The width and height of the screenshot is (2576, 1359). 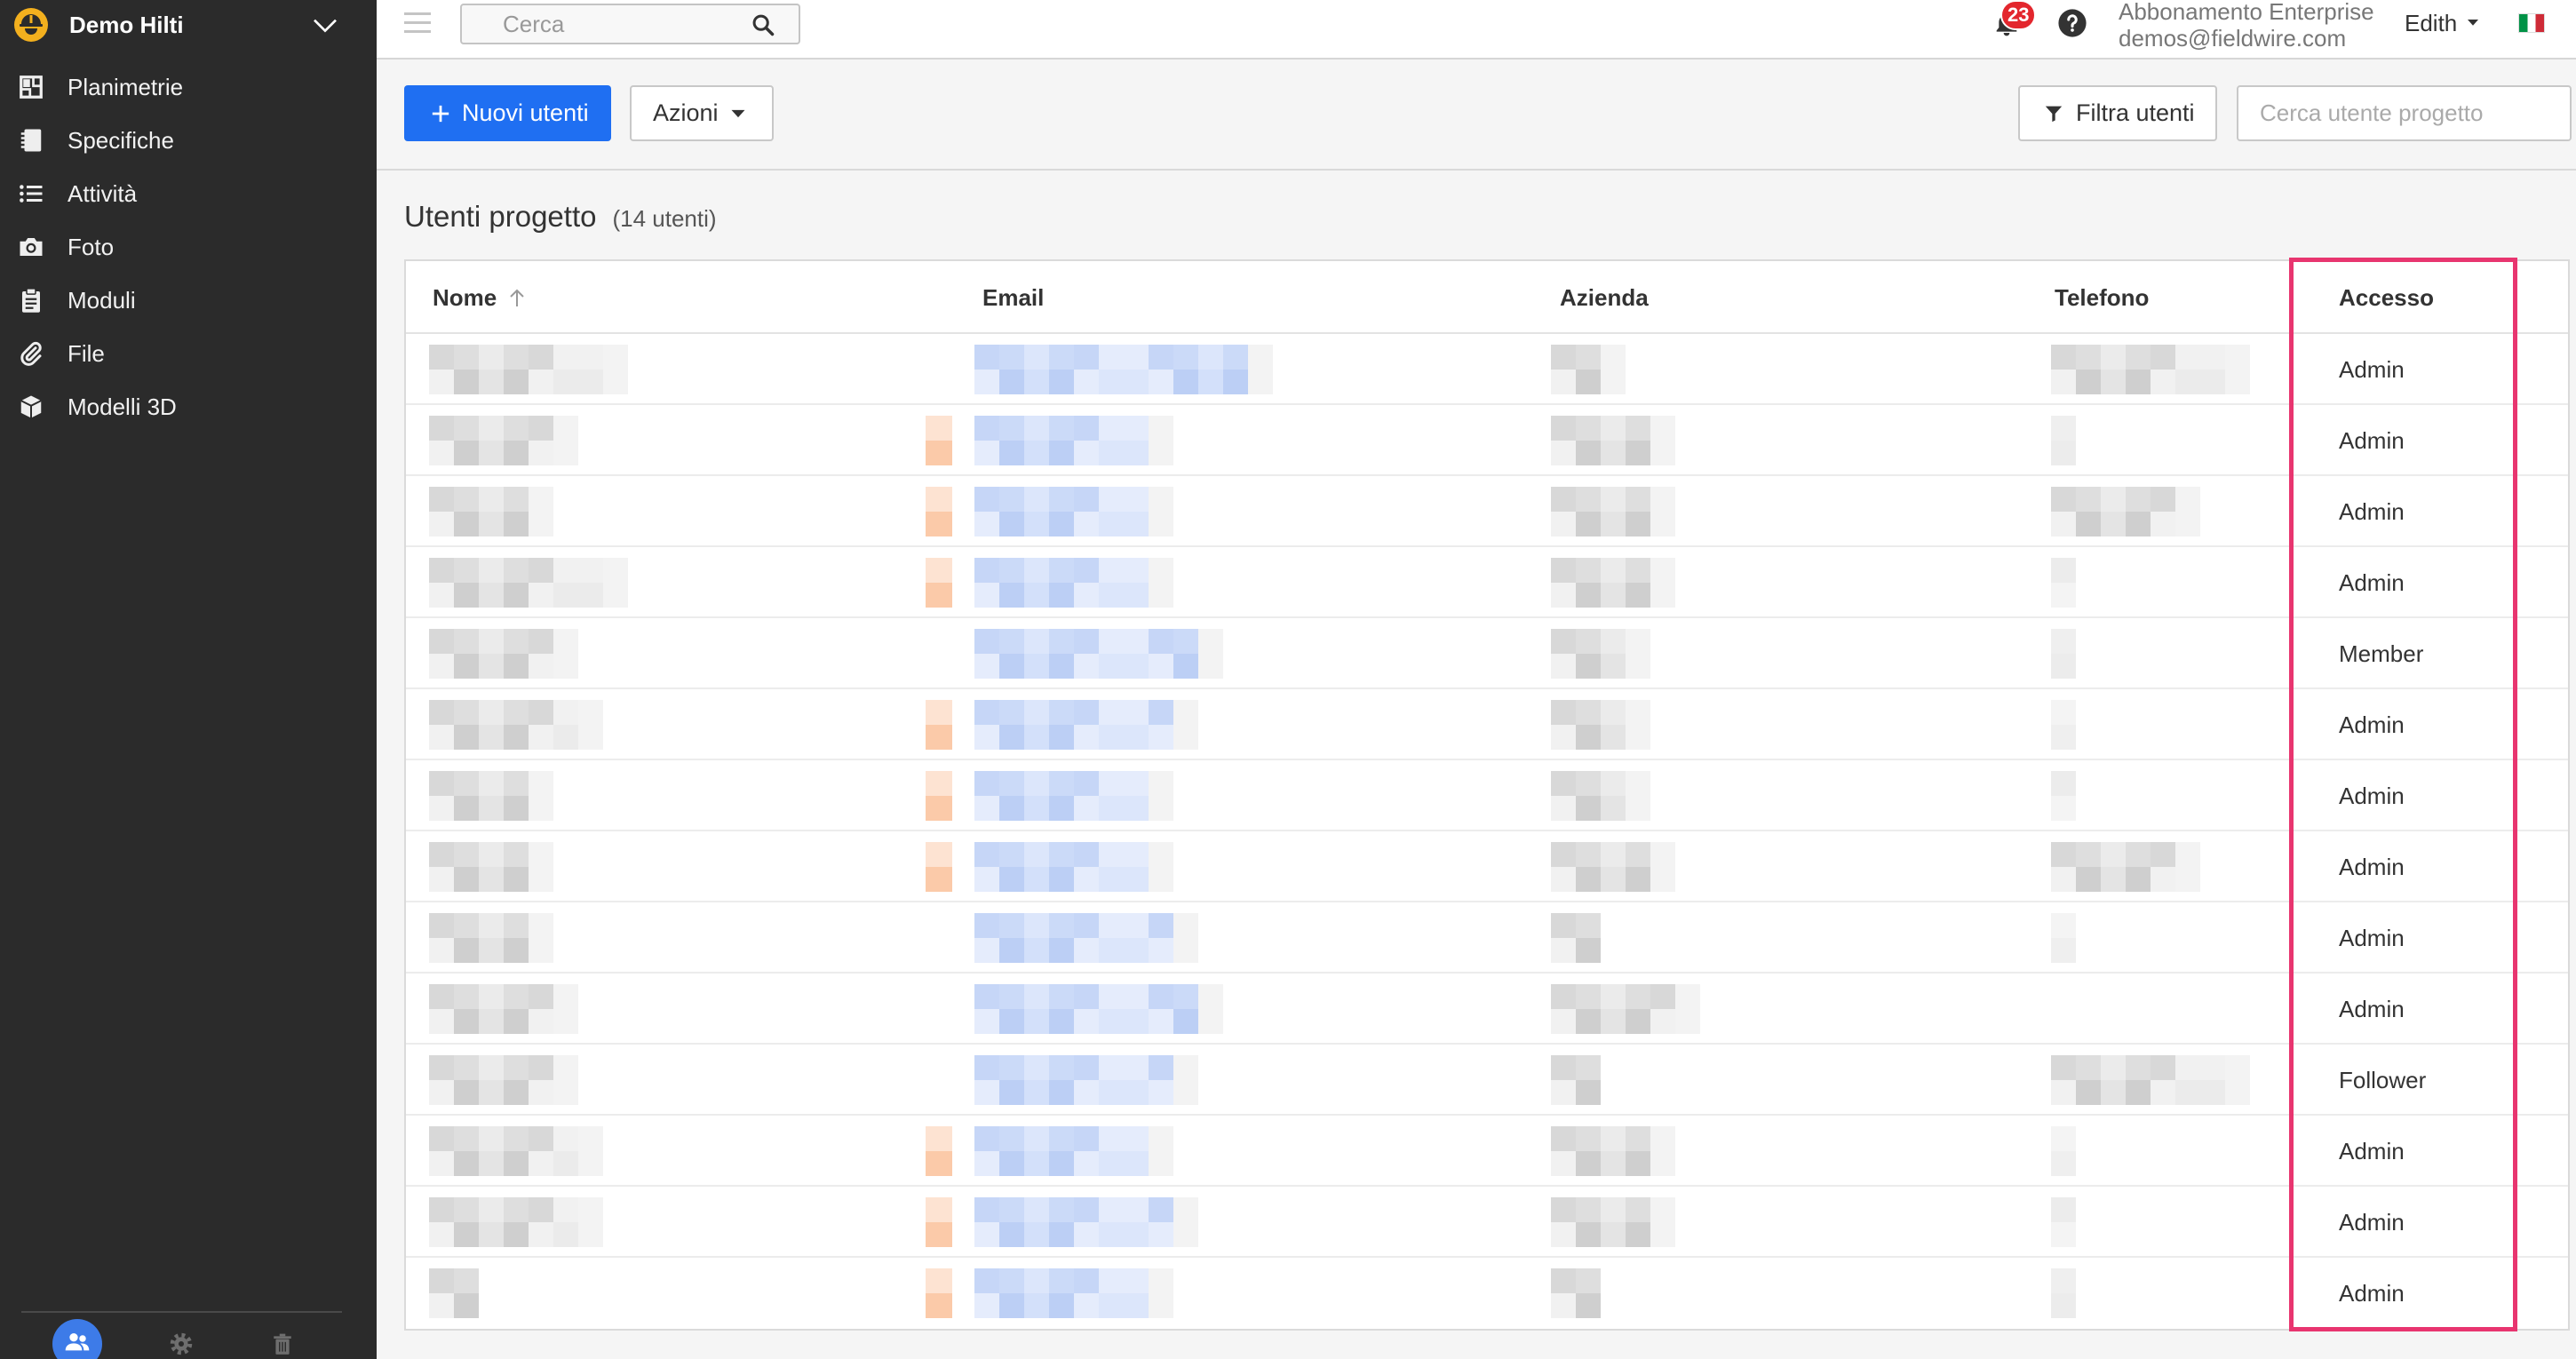 What do you see at coordinates (188, 353) in the screenshot?
I see `sidebar-item-file: File` at bounding box center [188, 353].